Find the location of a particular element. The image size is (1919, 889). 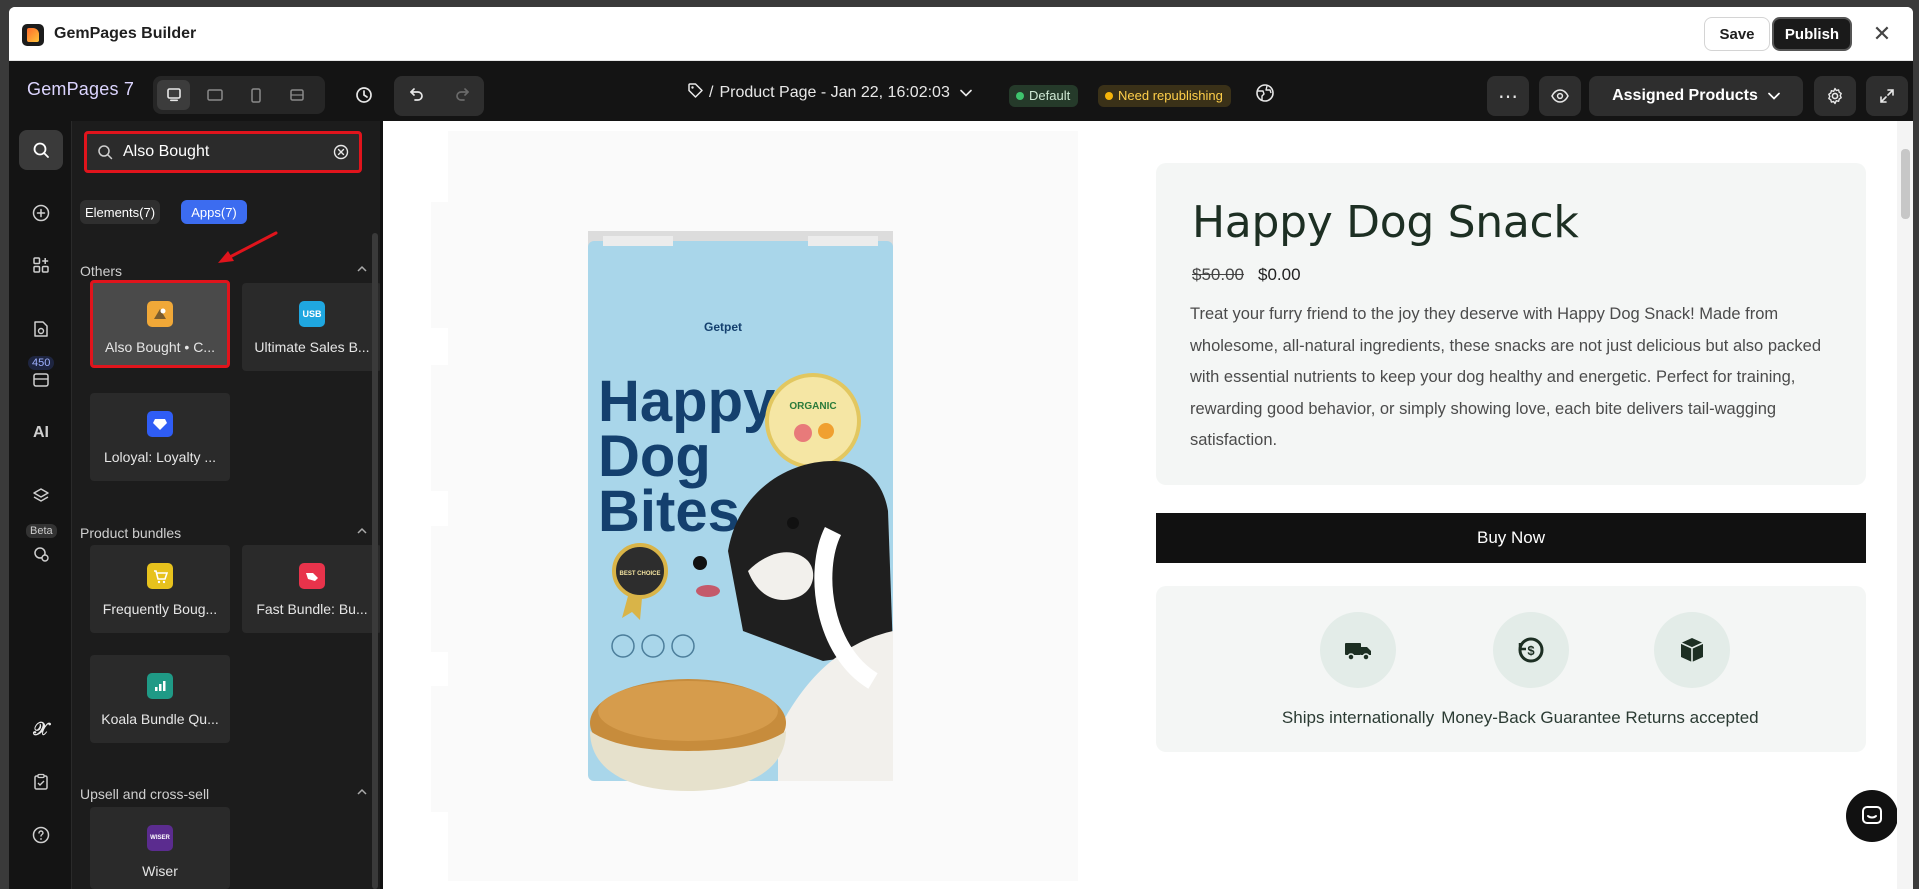

more-options-button: ⋯ is located at coordinates (1508, 96).